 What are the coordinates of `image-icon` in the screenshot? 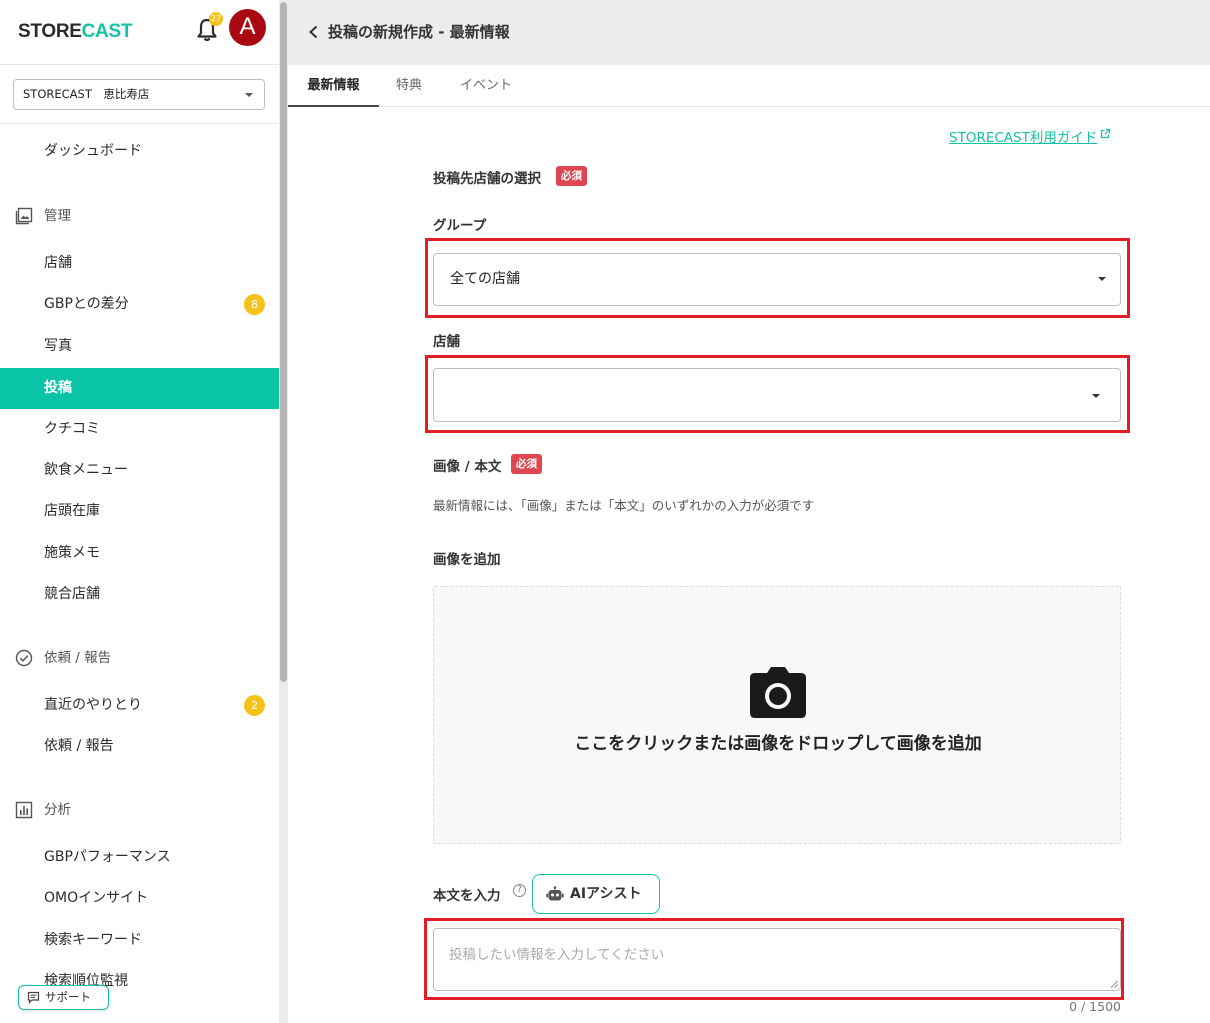 It's located at (24, 216).